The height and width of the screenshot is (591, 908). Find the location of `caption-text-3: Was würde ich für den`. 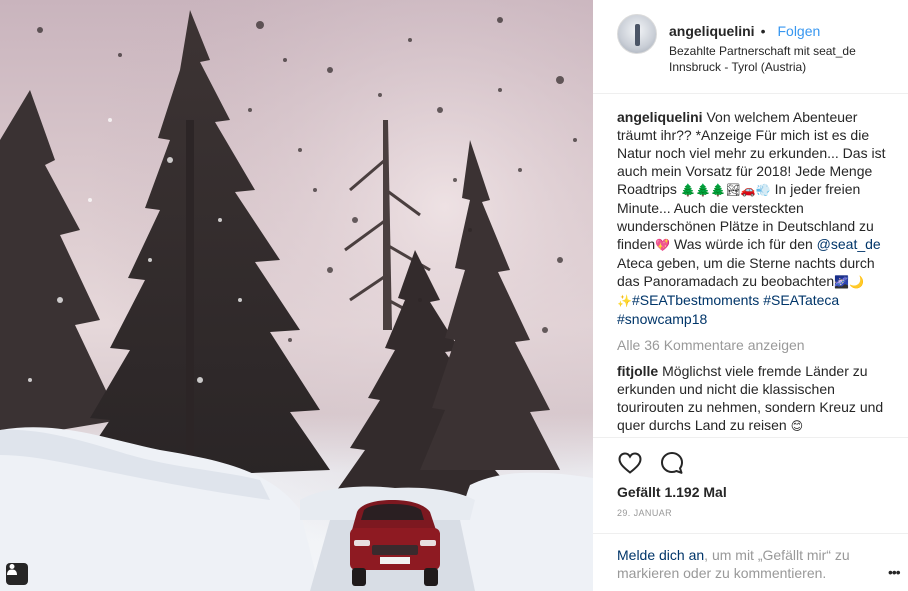

caption-text-3: Was würde ich für den is located at coordinates (743, 244).